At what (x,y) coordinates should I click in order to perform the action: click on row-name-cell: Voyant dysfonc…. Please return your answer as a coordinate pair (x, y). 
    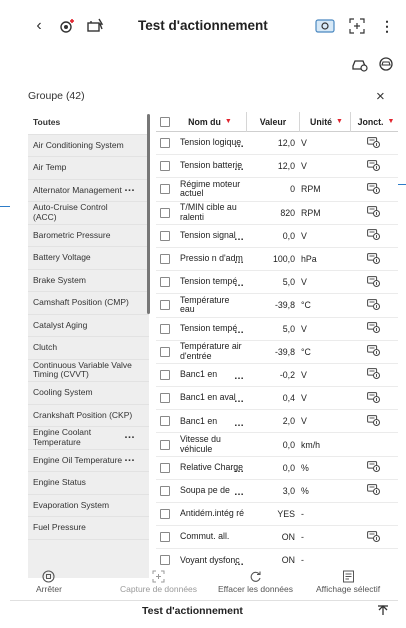
    Looking at the image, I should click on (210, 561).